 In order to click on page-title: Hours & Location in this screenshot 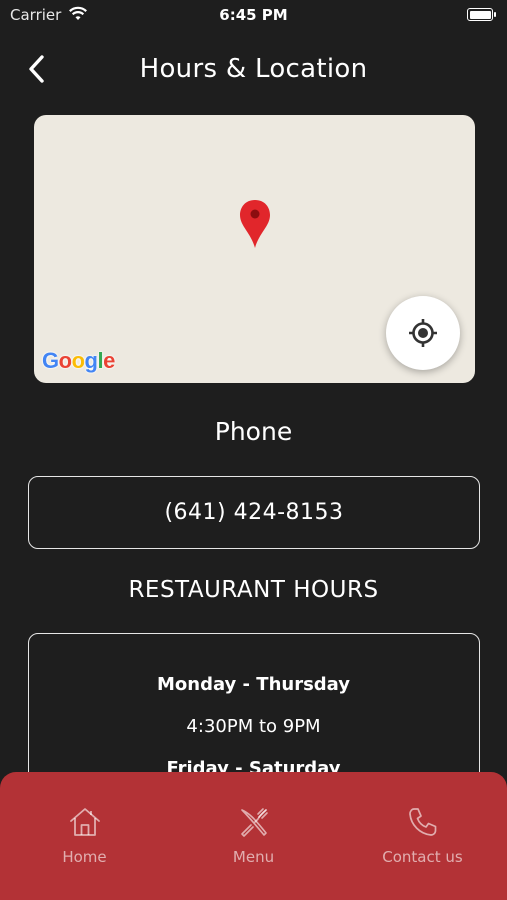, I will do `click(253, 69)`.